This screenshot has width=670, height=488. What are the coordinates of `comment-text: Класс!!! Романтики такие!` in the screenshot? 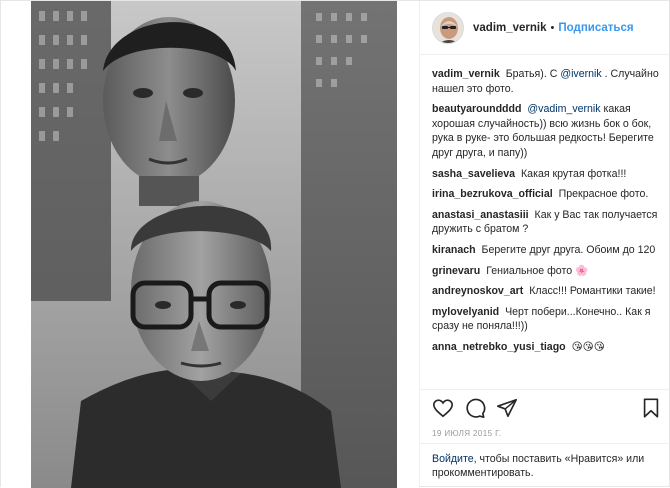 It's located at (592, 291).